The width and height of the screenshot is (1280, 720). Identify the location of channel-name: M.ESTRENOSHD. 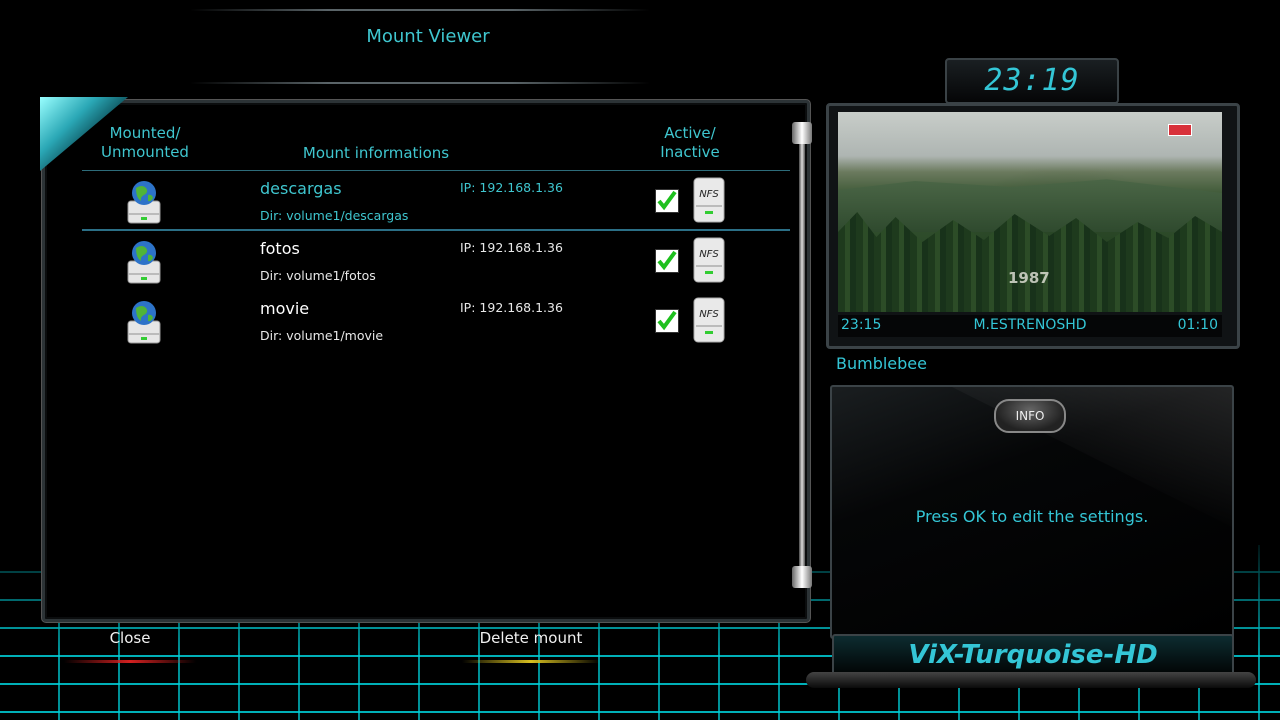
(1030, 325).